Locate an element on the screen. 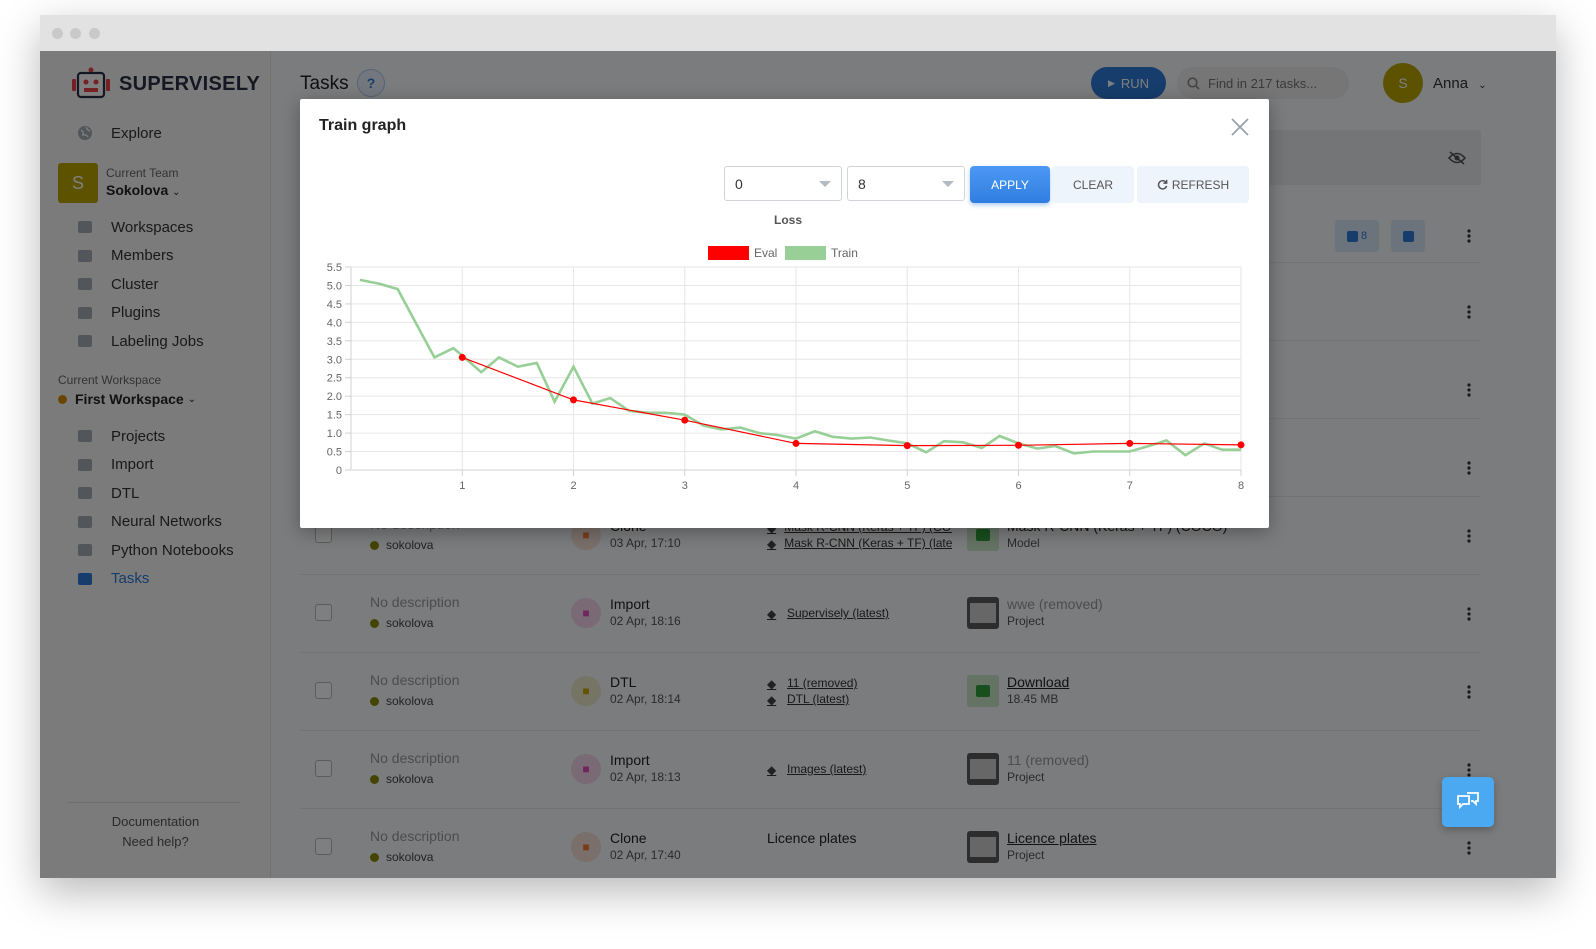  legend-label-eval: Eval is located at coordinates (765, 253).